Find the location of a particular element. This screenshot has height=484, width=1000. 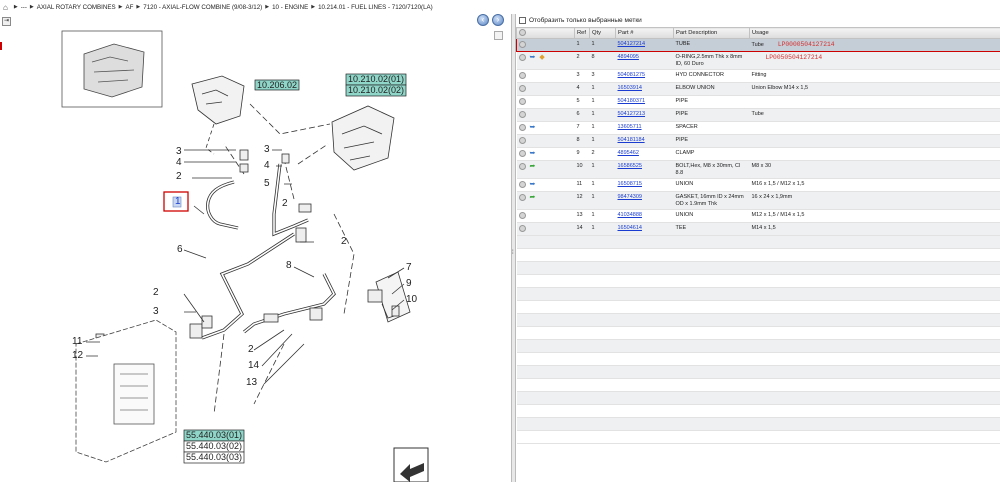

callout: 11 is located at coordinates (77, 341).